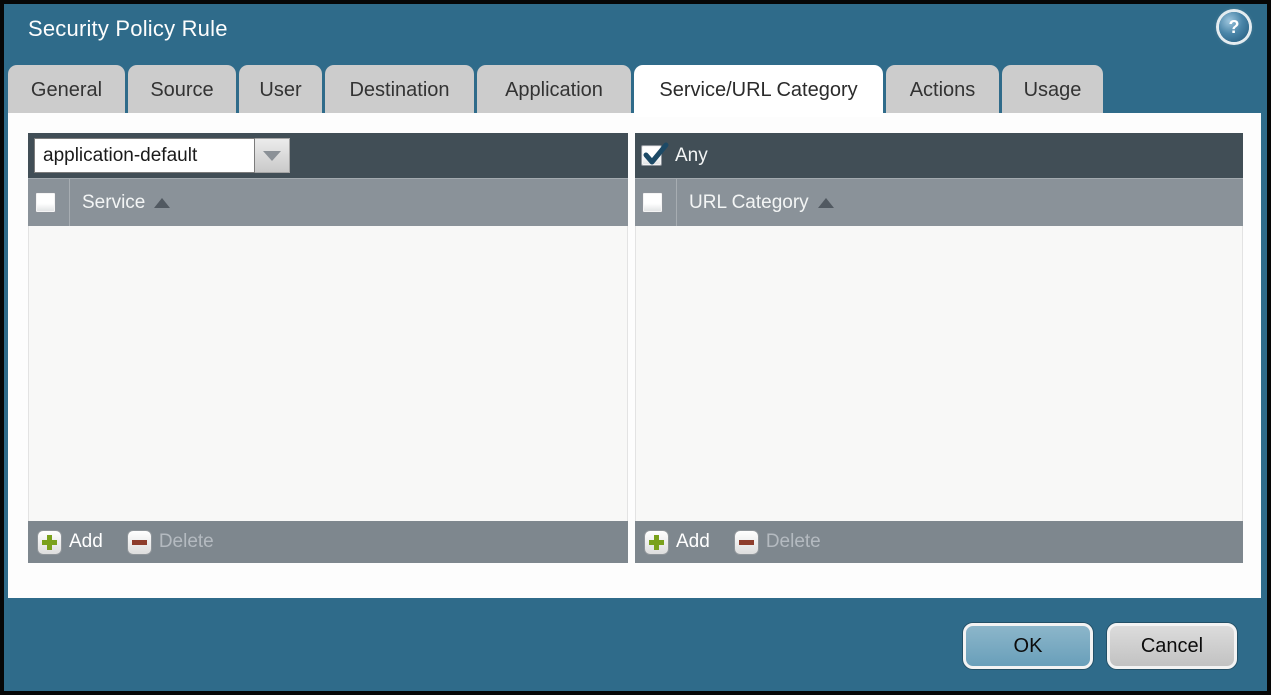 This screenshot has width=1271, height=695. I want to click on tab-general: General, so click(66, 89).